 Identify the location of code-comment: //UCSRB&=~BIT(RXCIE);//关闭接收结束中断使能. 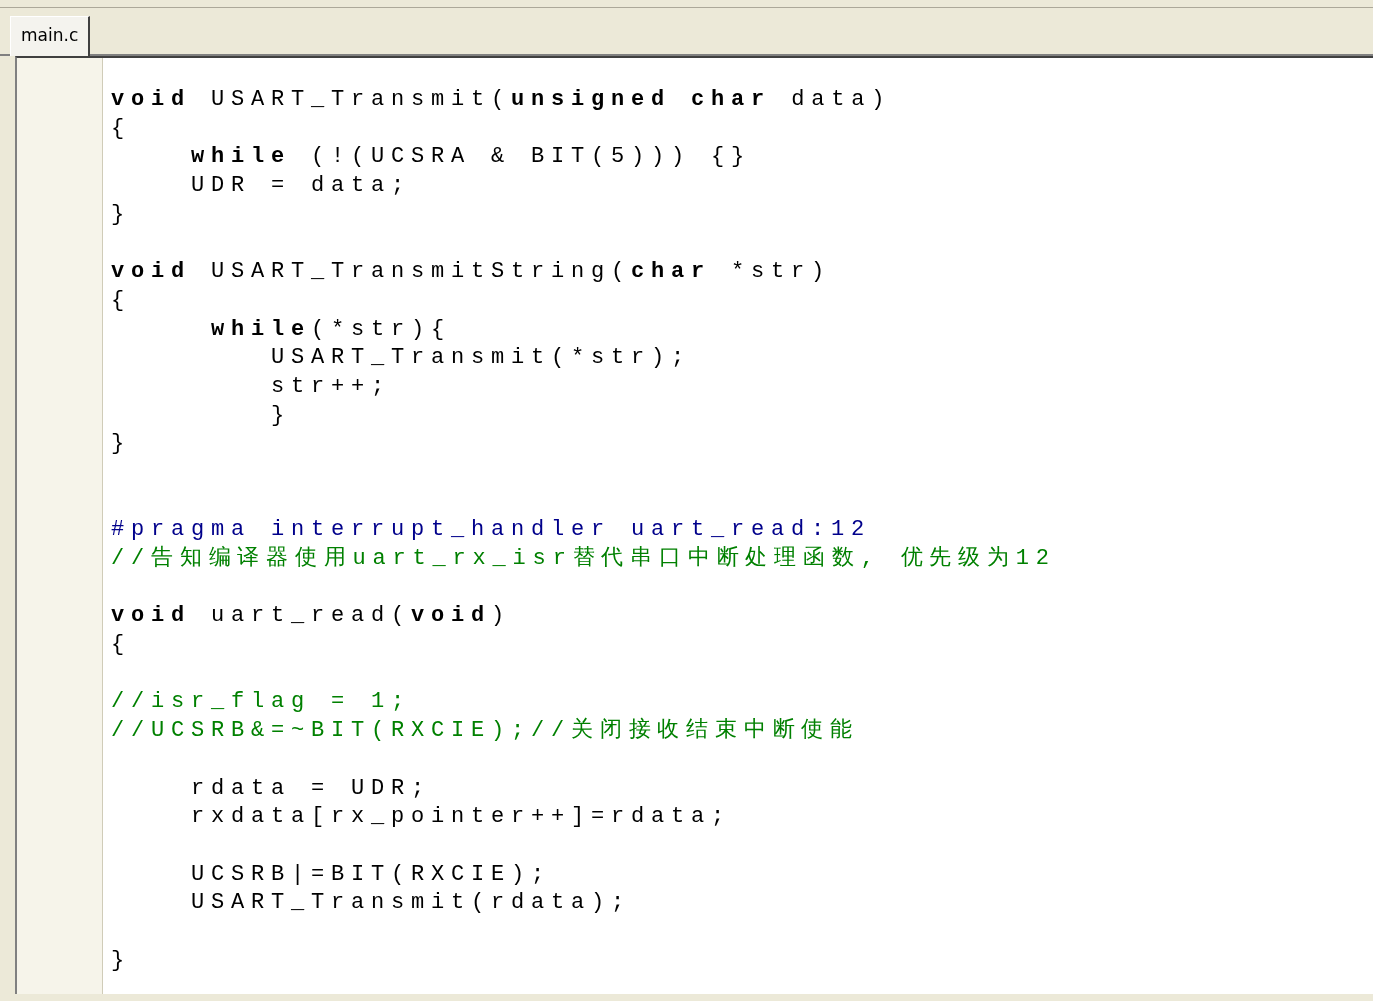
(485, 731).